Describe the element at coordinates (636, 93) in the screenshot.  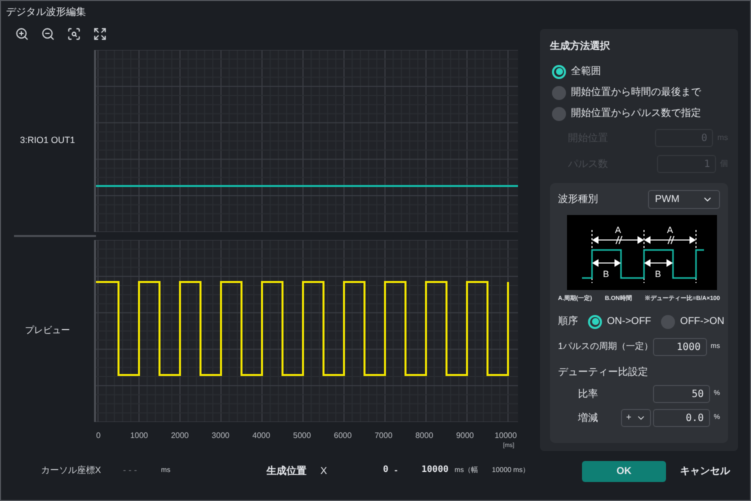
I see `radio-label: 開始位置から時間の最後まで` at that location.